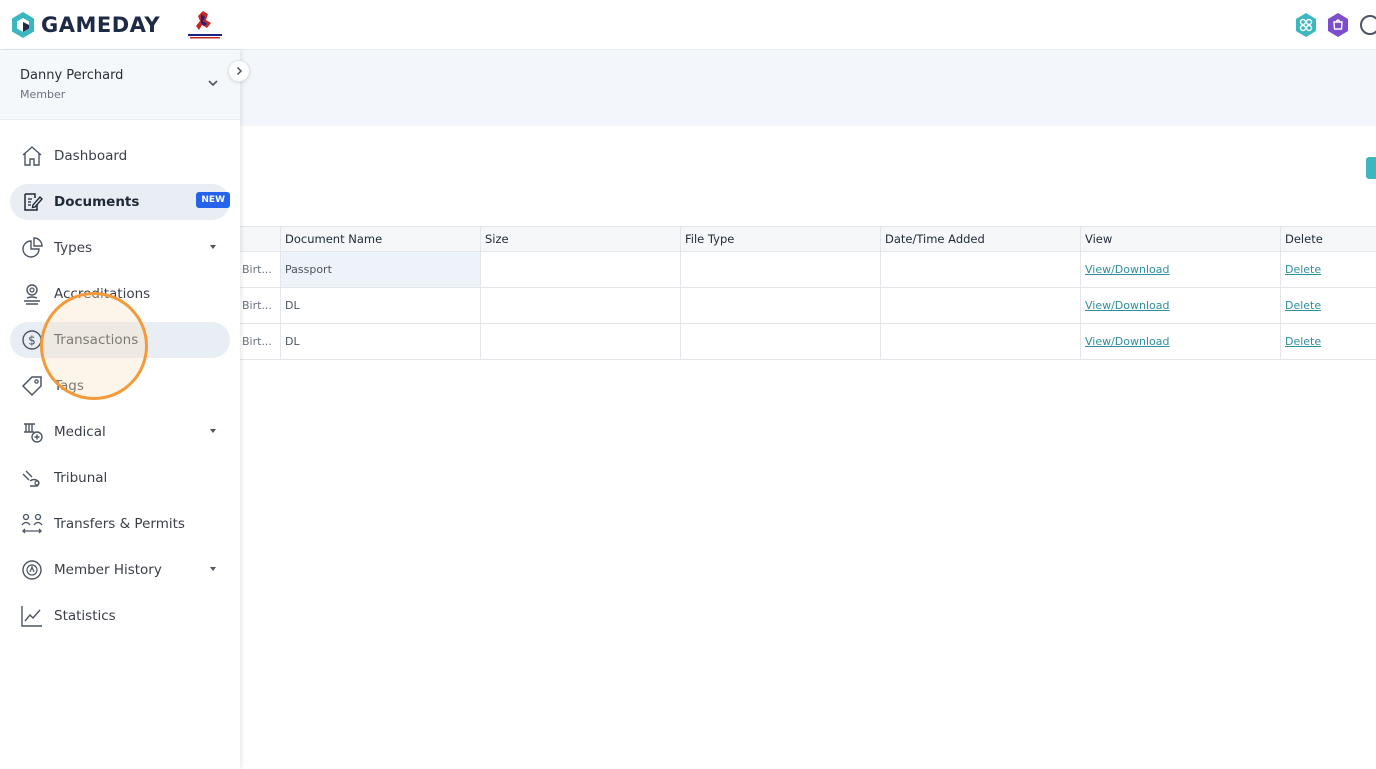 Image resolution: width=1376 pixels, height=769 pixels. What do you see at coordinates (32, 156) in the screenshot?
I see `home-icon` at bounding box center [32, 156].